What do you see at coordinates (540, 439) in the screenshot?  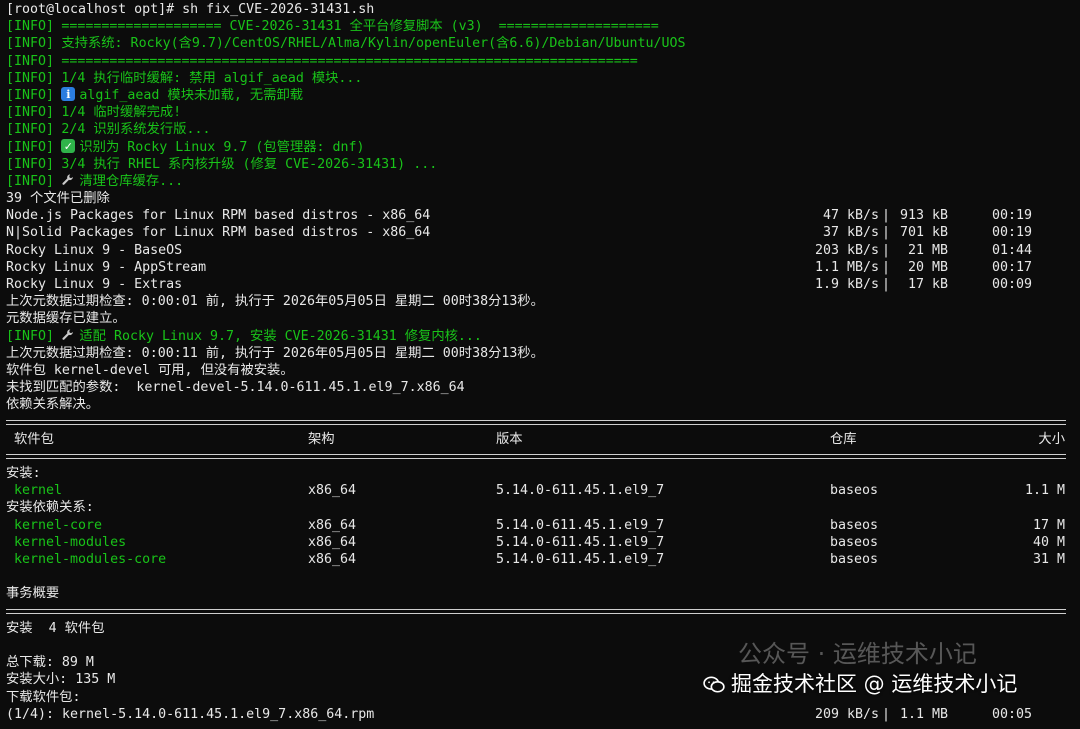 I see `table-header-row: 软件包 架构 版本 仓库 大小` at bounding box center [540, 439].